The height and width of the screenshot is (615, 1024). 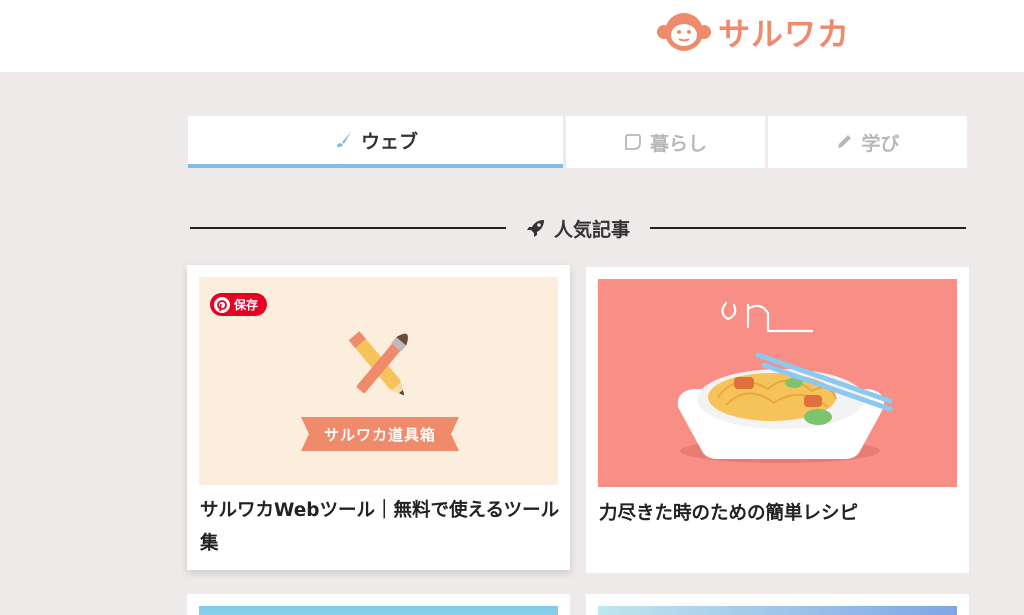 I want to click on leaf-icon, so click(x=633, y=142).